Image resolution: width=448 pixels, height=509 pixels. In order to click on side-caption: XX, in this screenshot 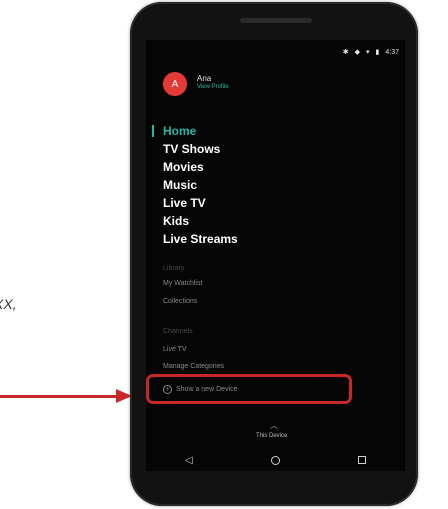, I will do `click(8, 304)`.